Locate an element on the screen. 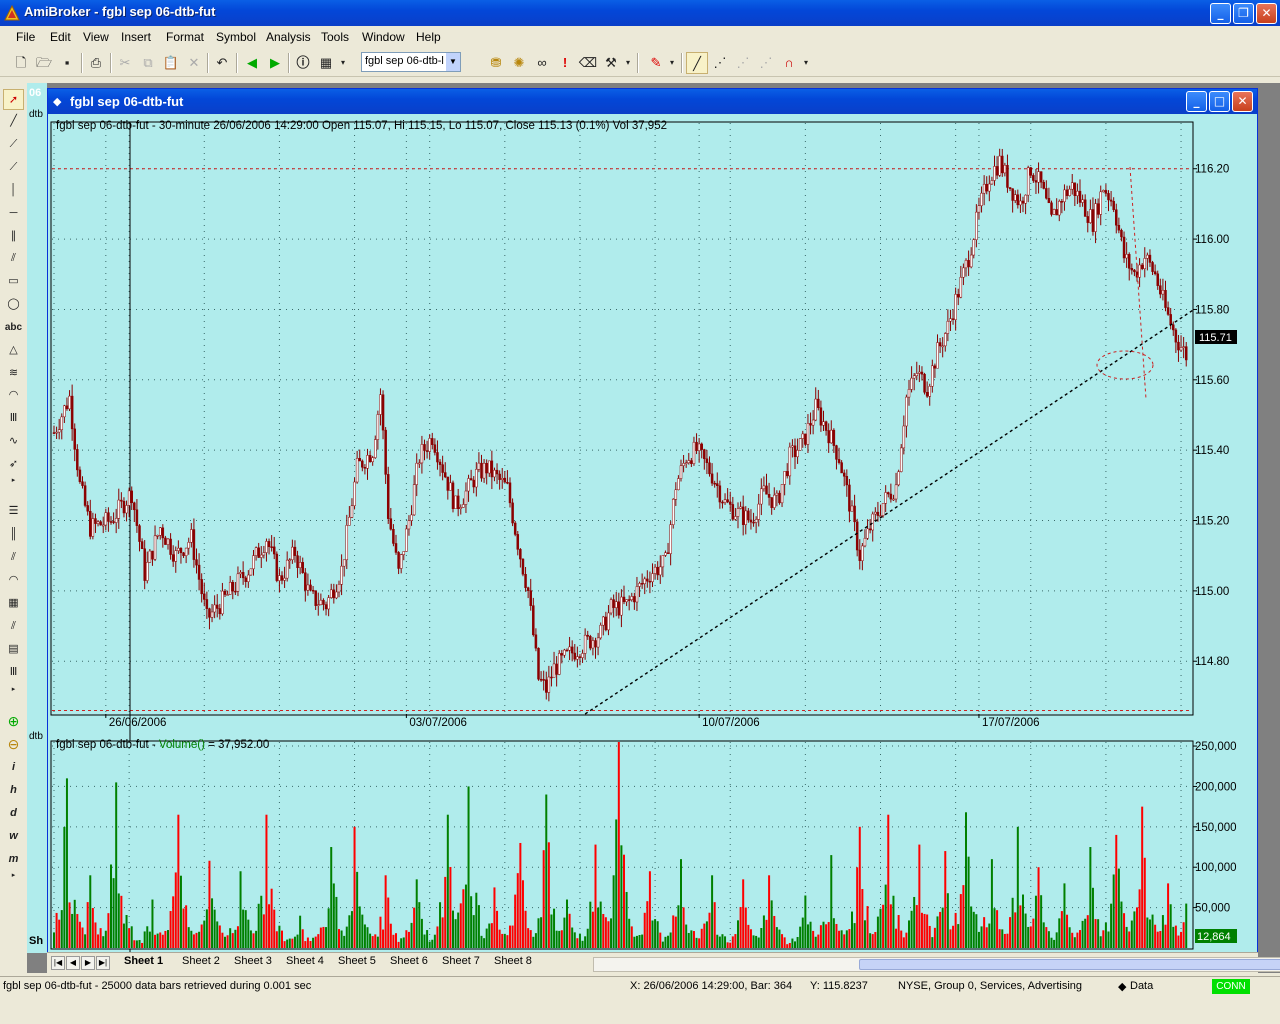  database-icon: ⛃ is located at coordinates (496, 63).